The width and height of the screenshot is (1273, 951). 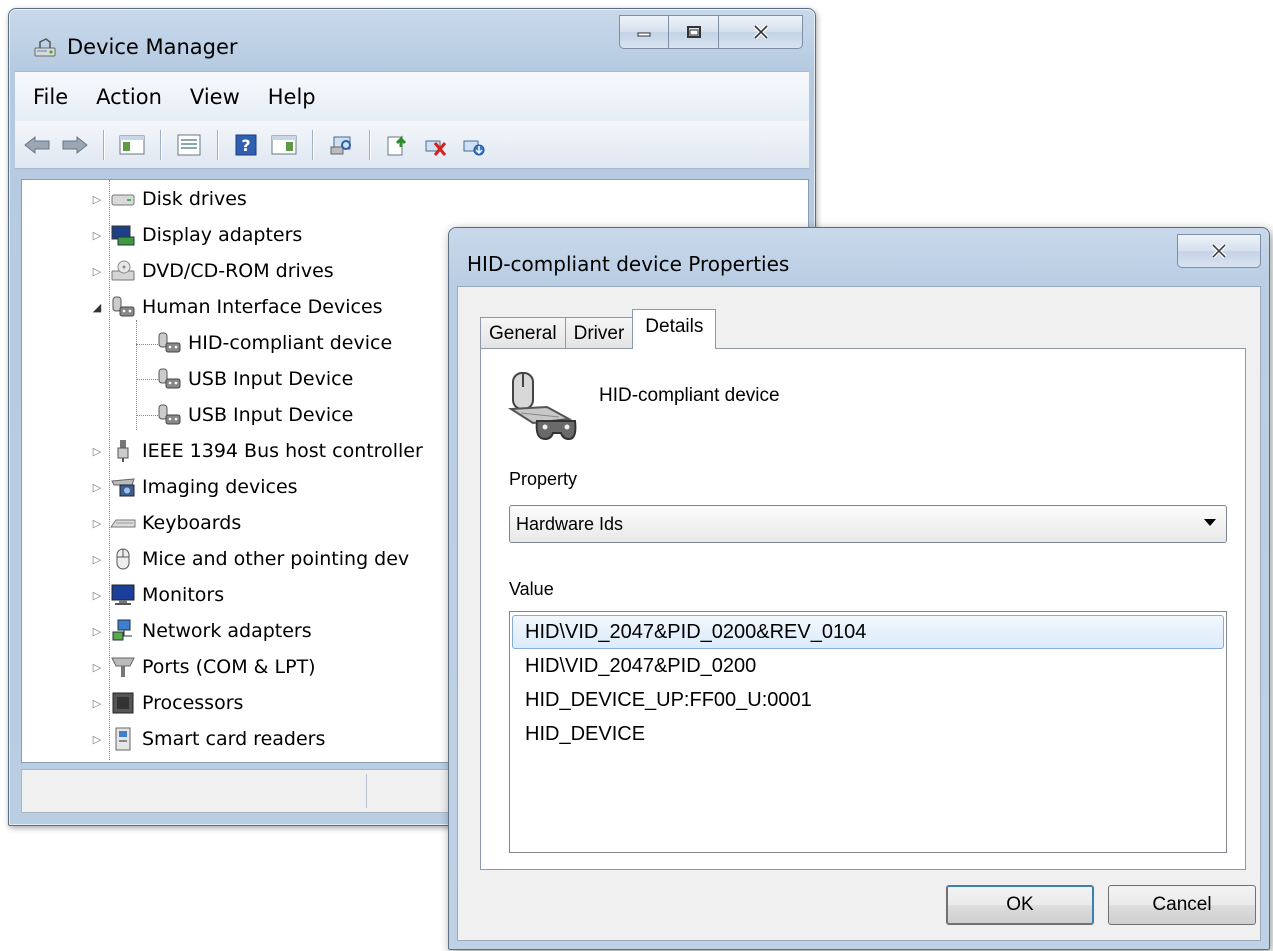 I want to click on value-list-item: HID_DEVICE_UP:FF00_U:0001, so click(x=868, y=700).